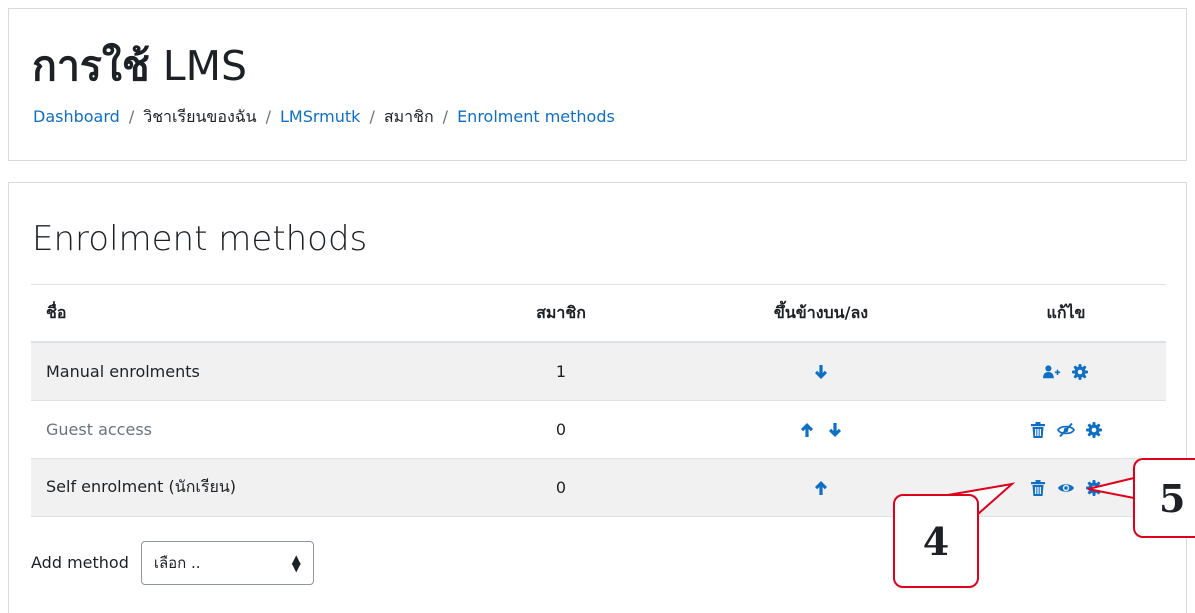  What do you see at coordinates (296, 562) in the screenshot?
I see `select-caret-icon: ▲ ▼` at bounding box center [296, 562].